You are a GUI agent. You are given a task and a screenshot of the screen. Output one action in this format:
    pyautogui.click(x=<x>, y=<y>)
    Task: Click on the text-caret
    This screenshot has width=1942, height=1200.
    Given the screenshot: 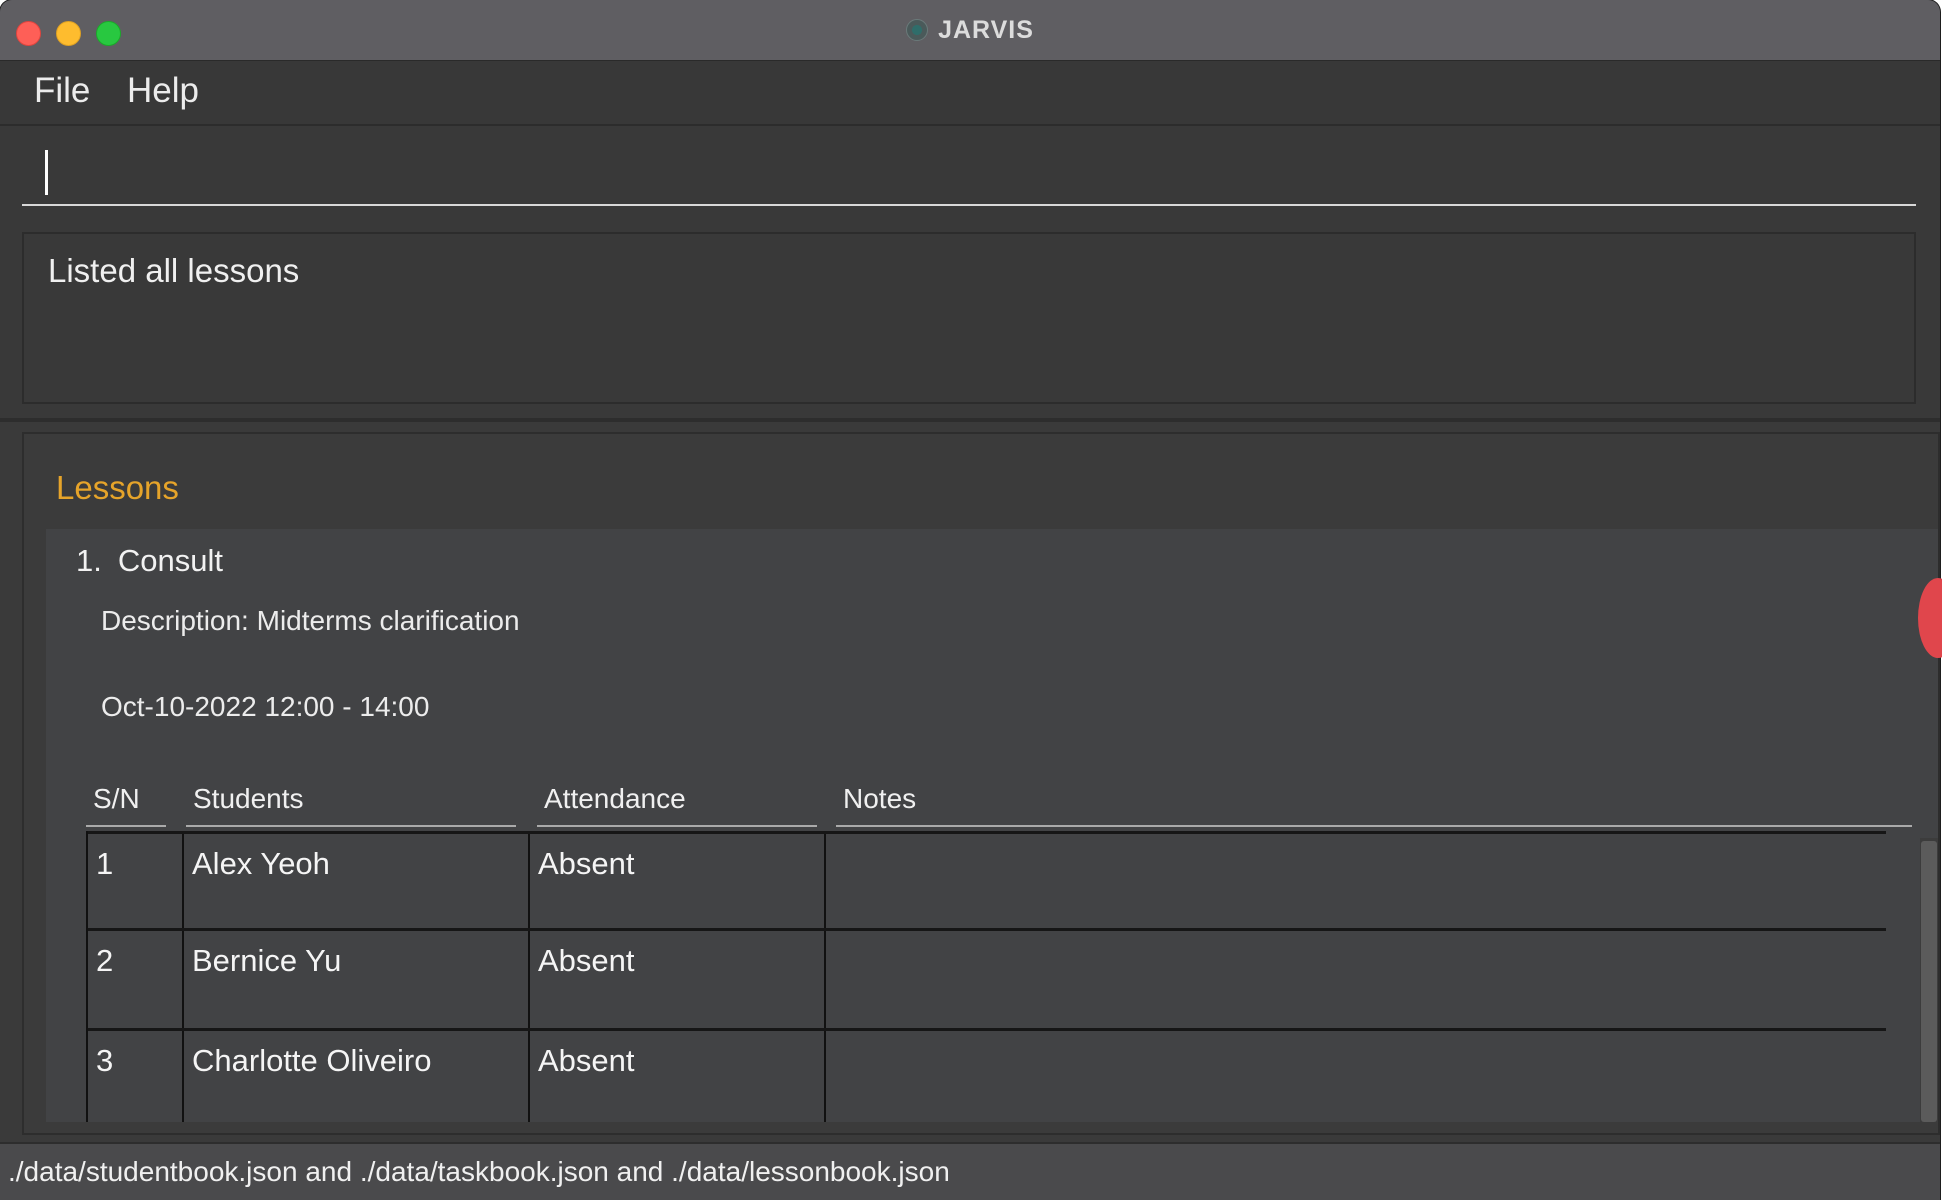 What is the action you would take?
    pyautogui.click(x=46, y=172)
    